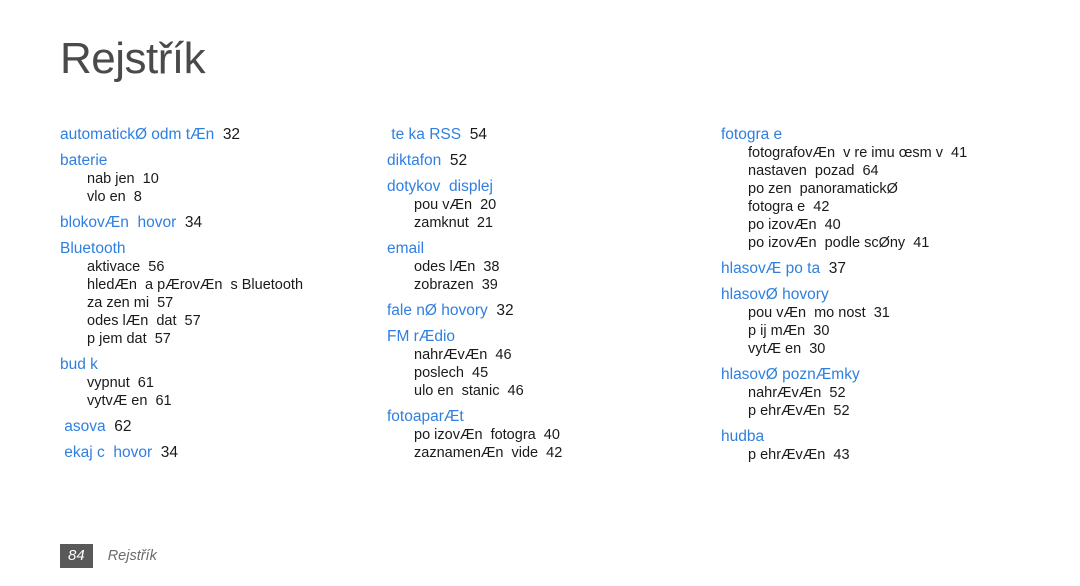  I want to click on index-entry: hlasovØ poznÆmky, so click(878, 371).